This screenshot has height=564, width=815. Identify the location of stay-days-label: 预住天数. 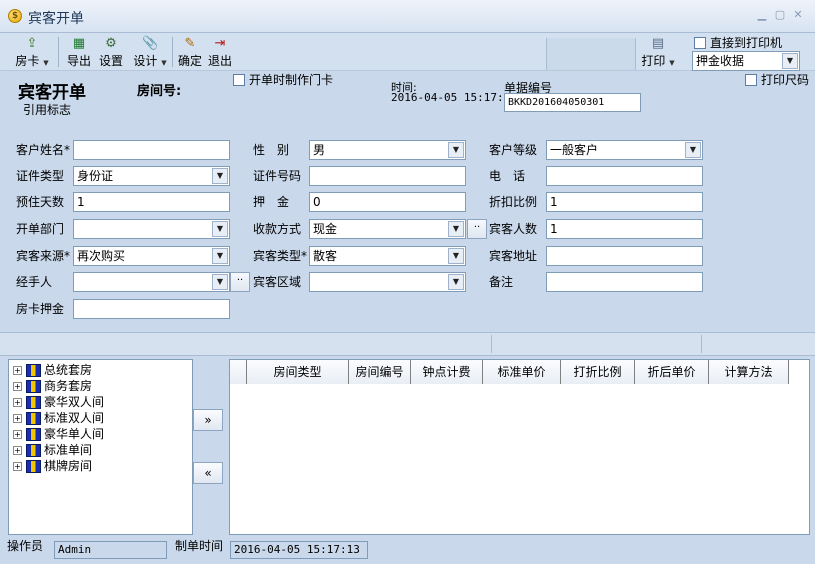
(40, 202).